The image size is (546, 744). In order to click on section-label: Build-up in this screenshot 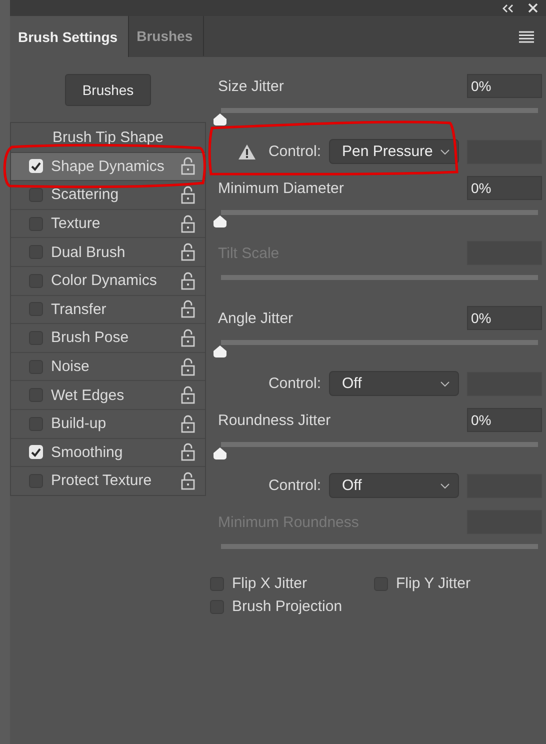, I will do `click(79, 423)`.